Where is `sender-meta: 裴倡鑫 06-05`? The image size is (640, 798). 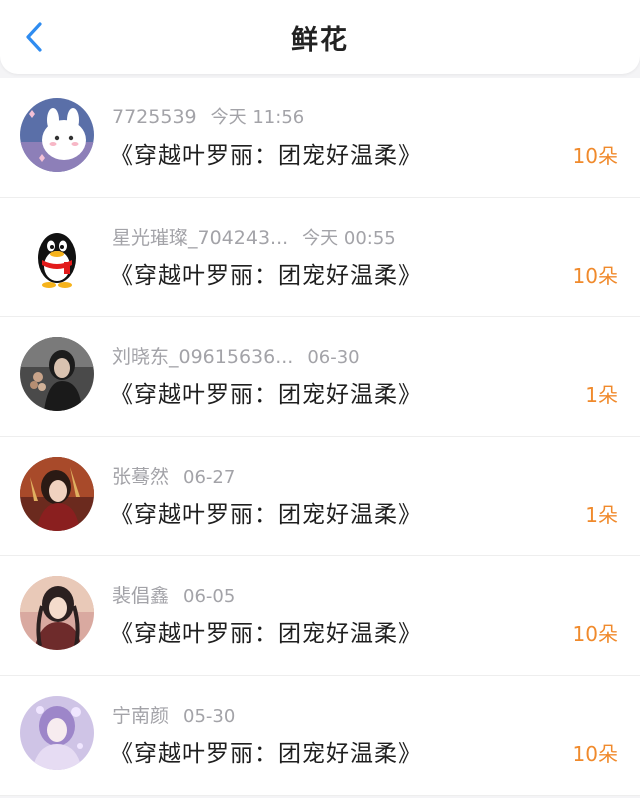 sender-meta: 裴倡鑫 06-05 is located at coordinates (173, 594).